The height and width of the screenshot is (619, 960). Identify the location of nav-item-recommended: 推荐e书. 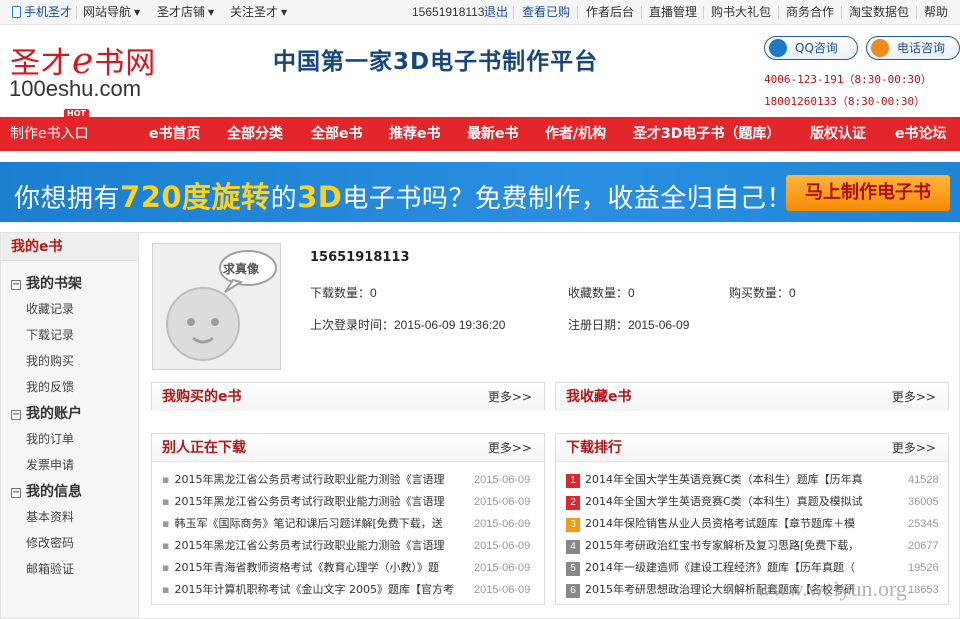
(415, 134).